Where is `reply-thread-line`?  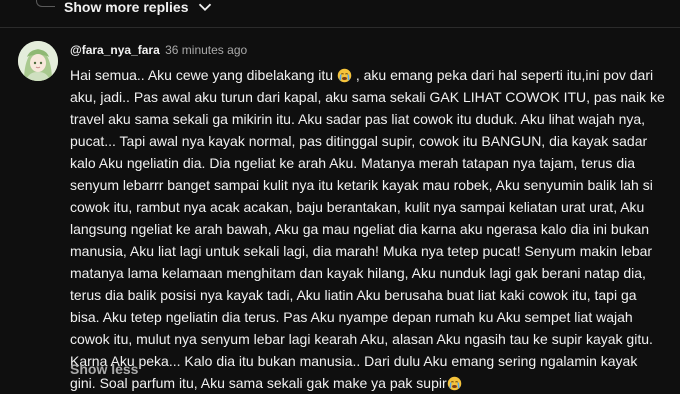 reply-thread-line is located at coordinates (45, 3).